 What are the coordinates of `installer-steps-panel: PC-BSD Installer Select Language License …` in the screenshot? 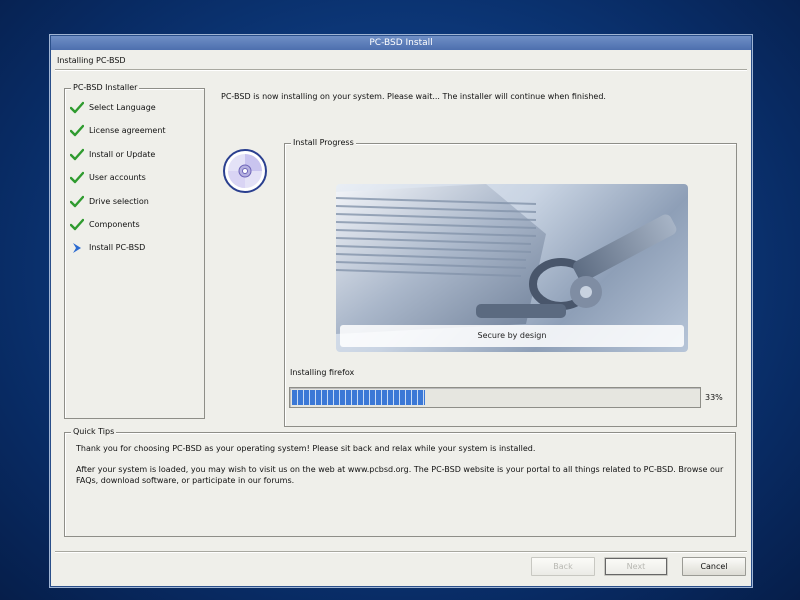 It's located at (134, 251).